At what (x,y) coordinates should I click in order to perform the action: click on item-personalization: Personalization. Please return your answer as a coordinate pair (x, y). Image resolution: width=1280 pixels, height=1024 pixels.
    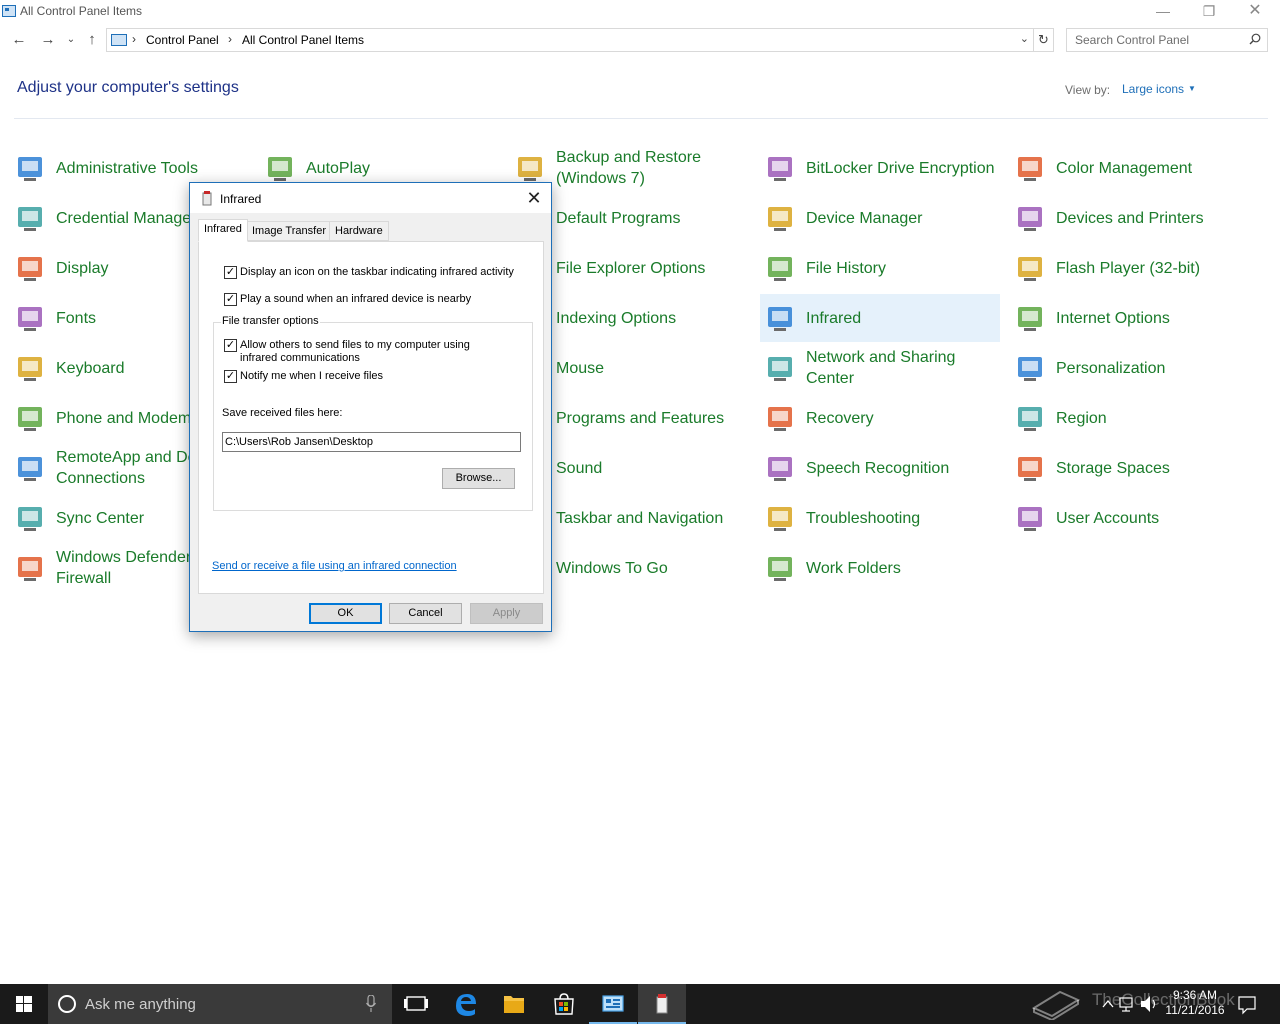
    Looking at the image, I should click on (1130, 368).